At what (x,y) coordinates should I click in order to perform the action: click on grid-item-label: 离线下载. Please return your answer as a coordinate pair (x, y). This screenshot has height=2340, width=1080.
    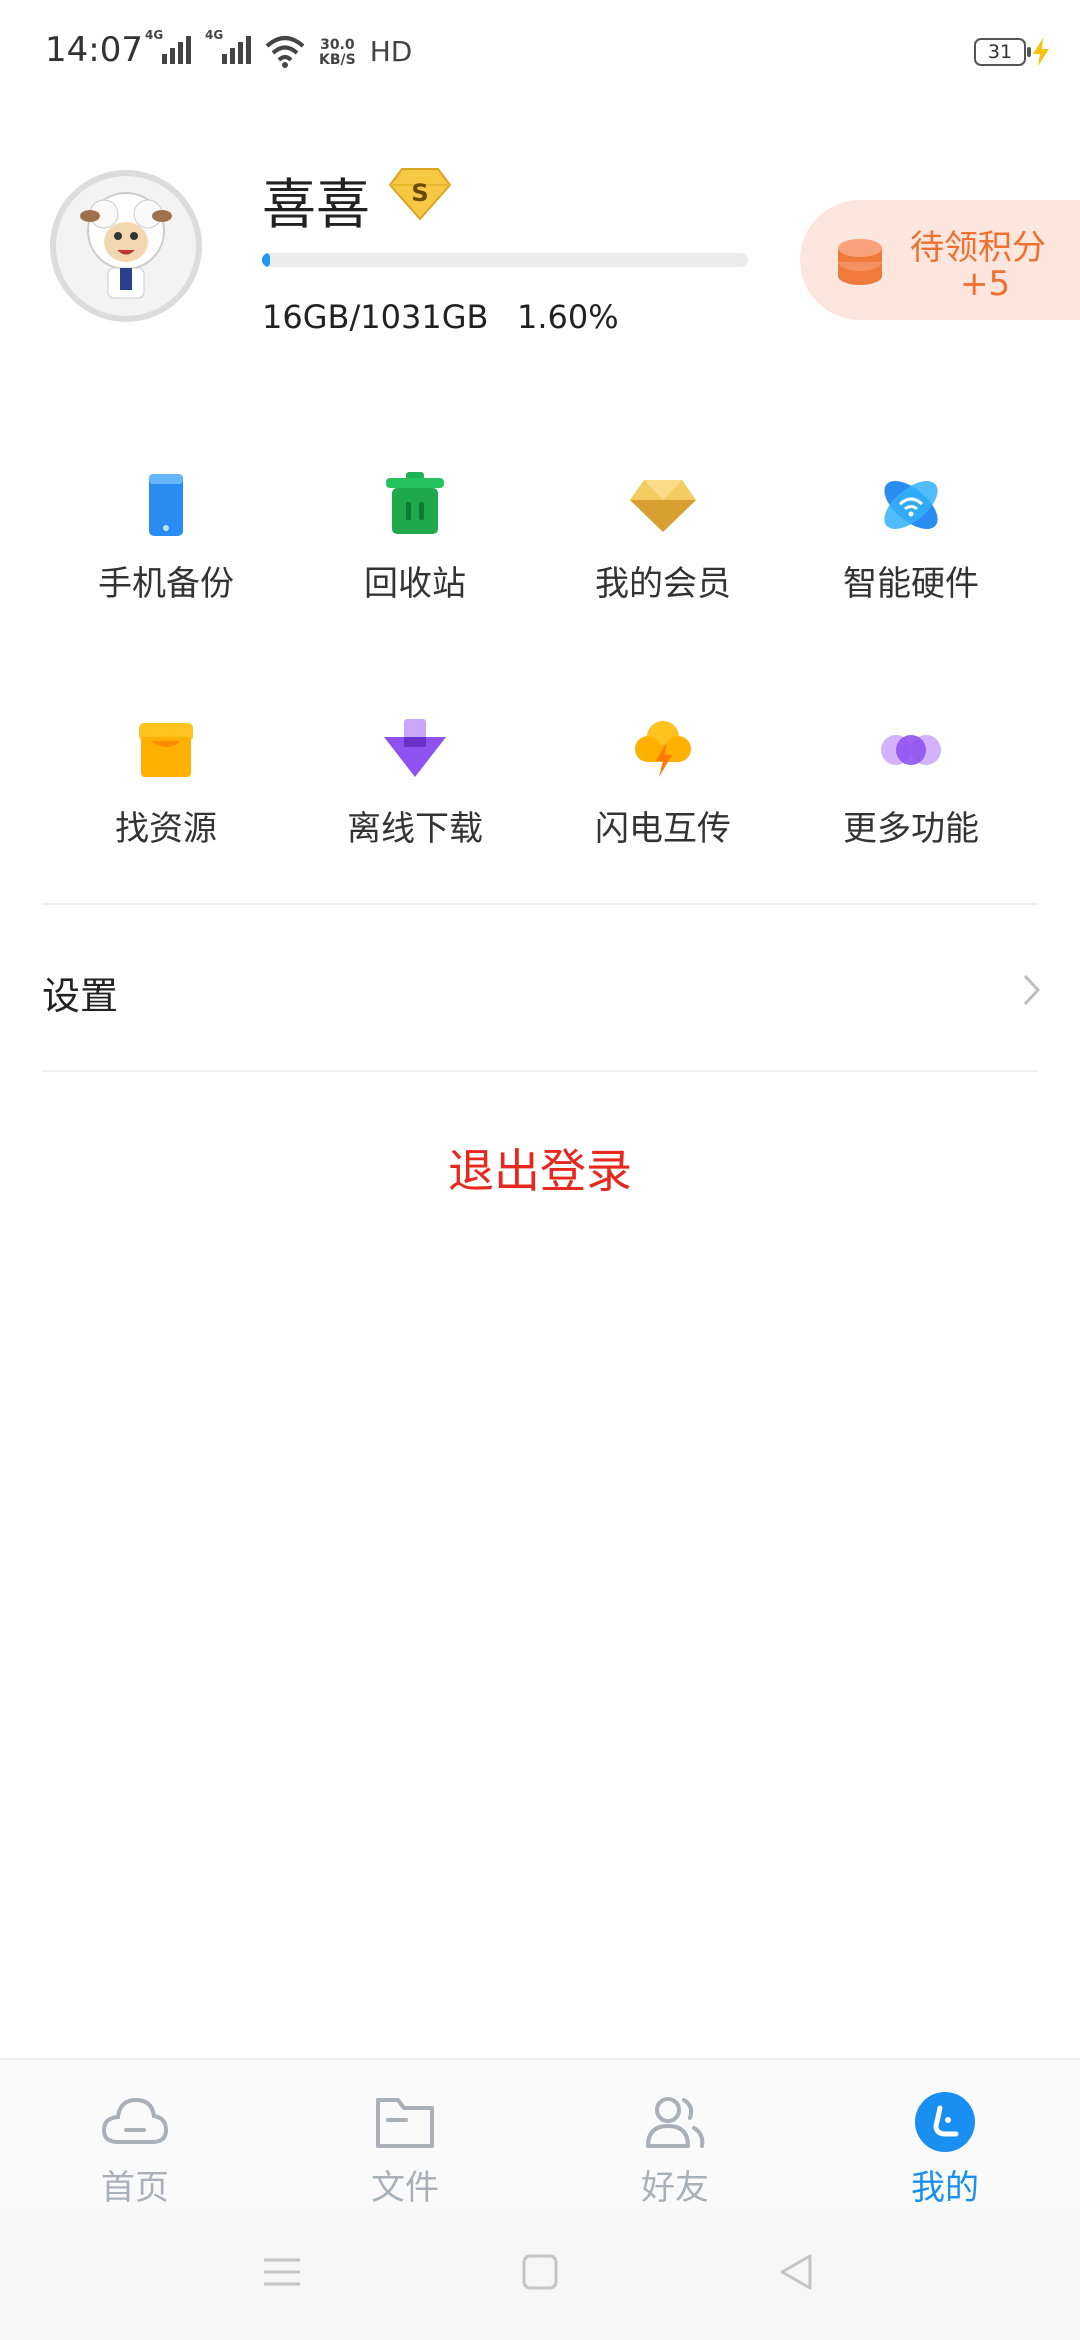
    Looking at the image, I should click on (415, 829).